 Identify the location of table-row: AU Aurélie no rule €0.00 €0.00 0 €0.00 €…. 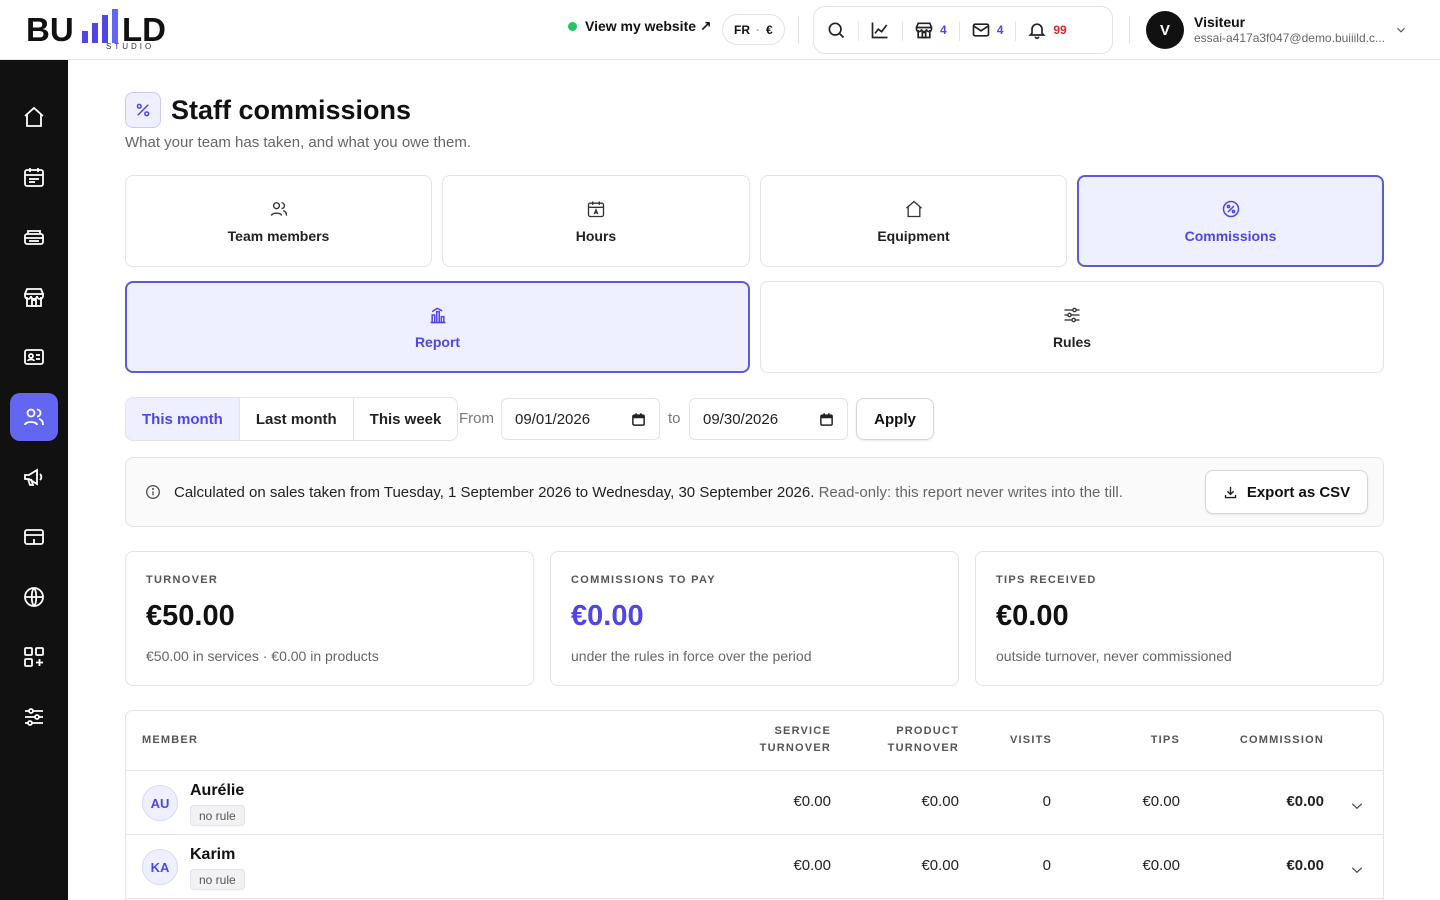
(754, 803).